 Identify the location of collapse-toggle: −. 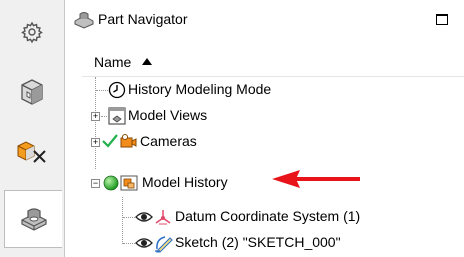
(95, 183).